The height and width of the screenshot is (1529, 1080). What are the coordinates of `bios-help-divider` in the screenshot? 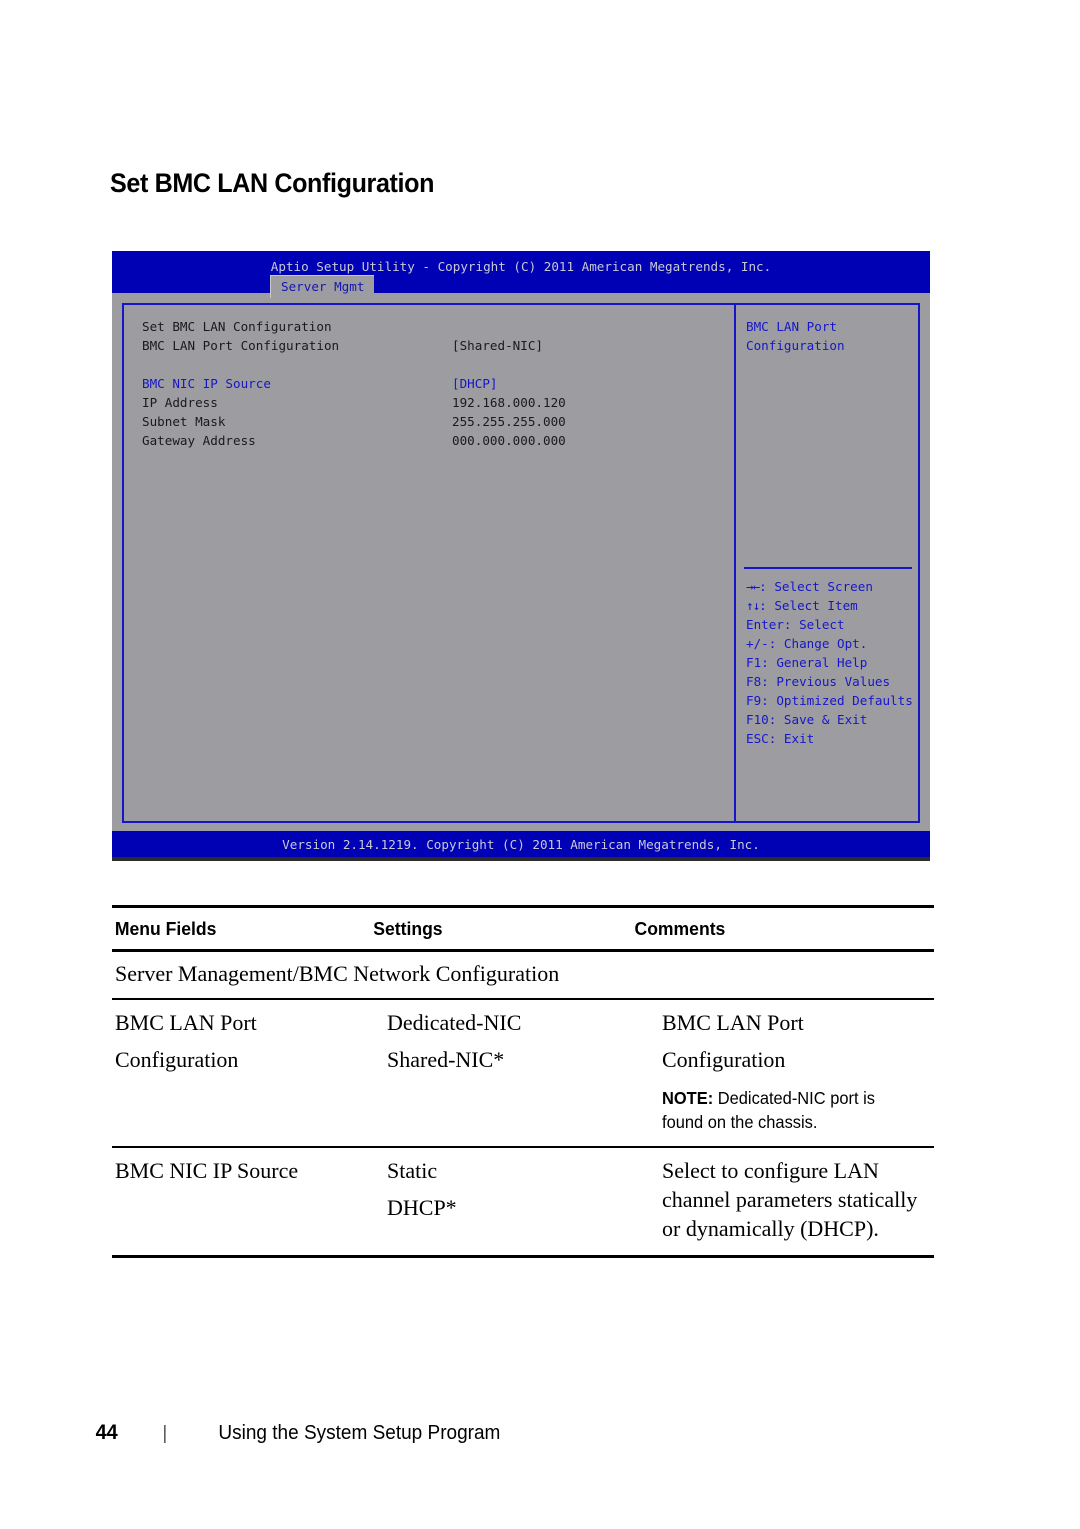 It's located at (828, 568).